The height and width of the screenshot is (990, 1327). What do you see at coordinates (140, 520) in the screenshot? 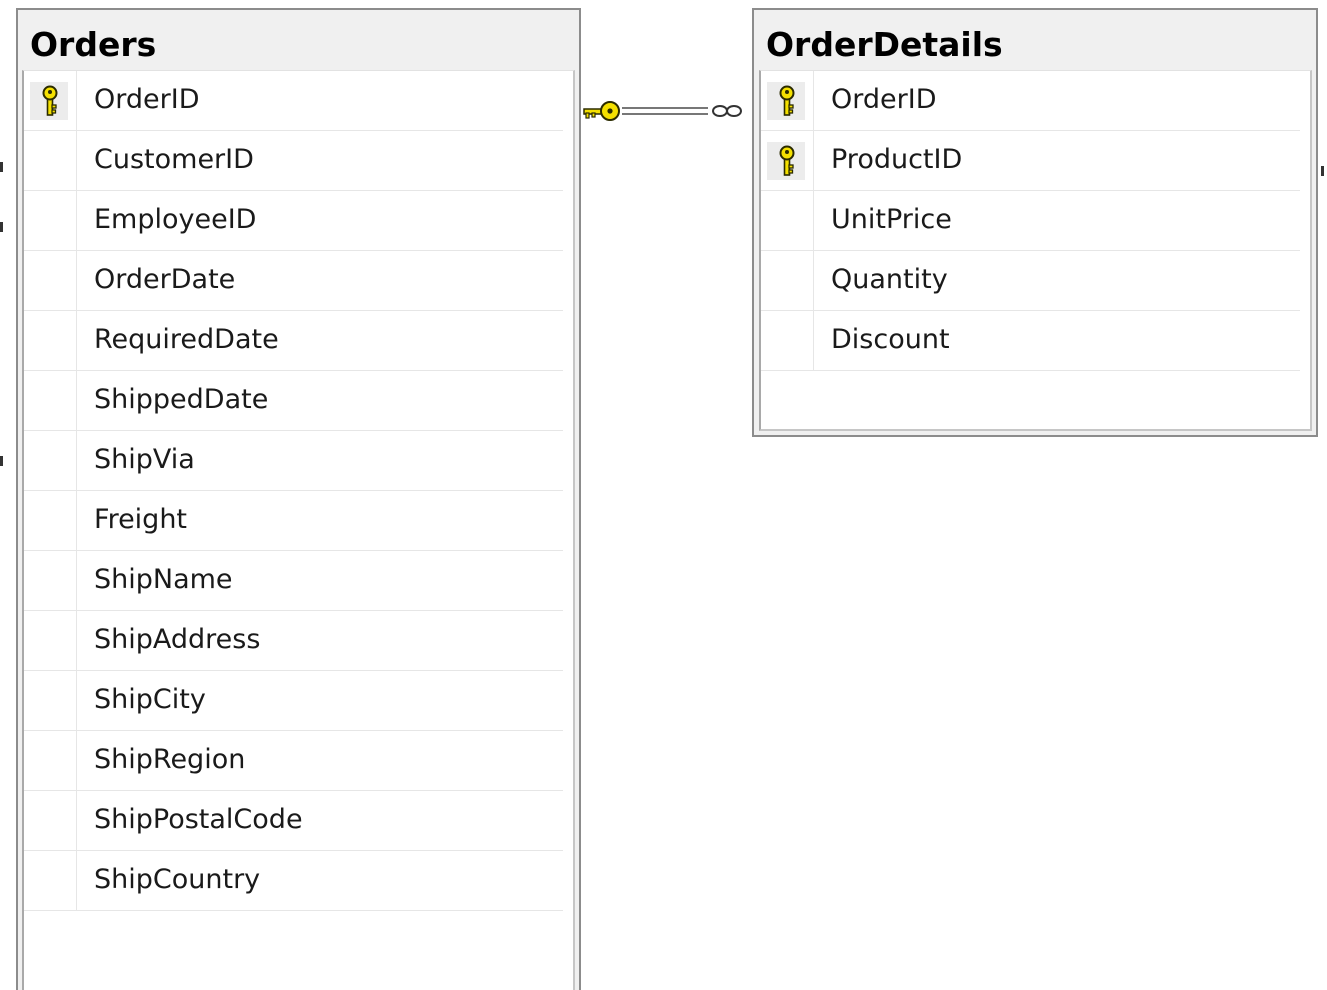
I see `column-name: Freight` at bounding box center [140, 520].